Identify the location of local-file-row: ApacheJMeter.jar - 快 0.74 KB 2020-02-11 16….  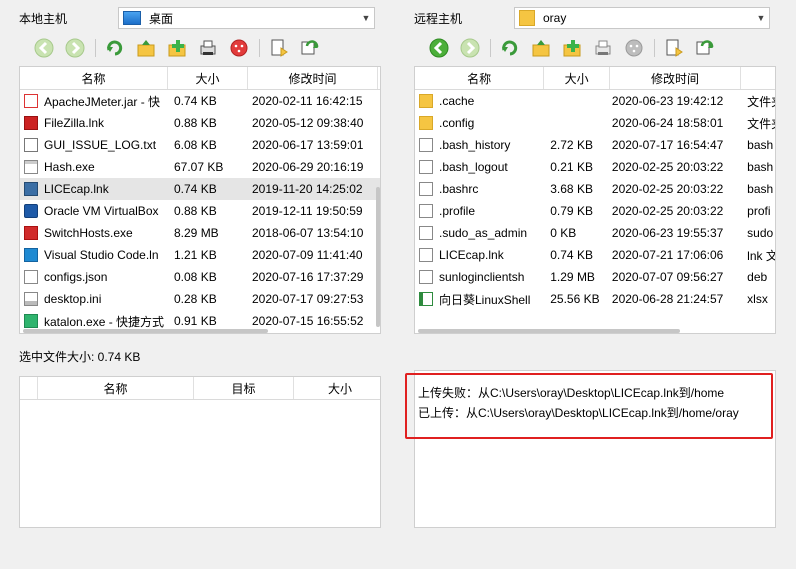
(200, 101).